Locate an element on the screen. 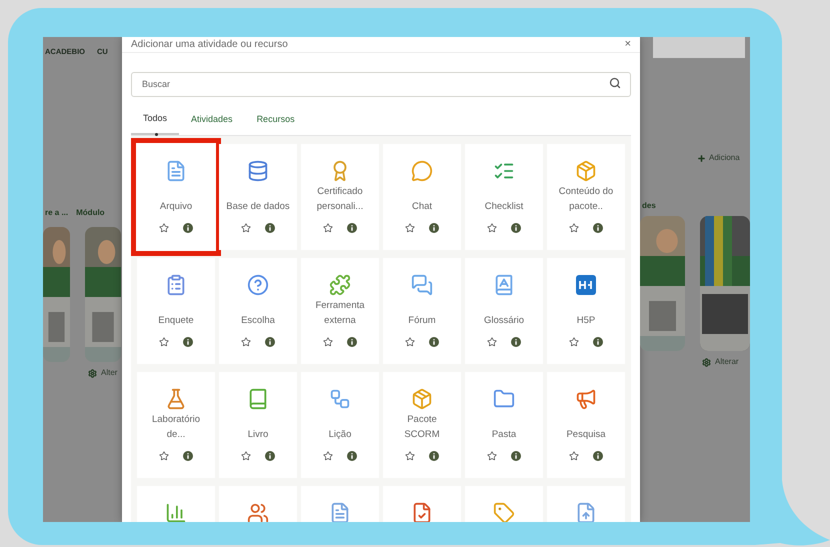 This screenshot has width=830, height=547. activity-tile: Base de dados is located at coordinates (258, 197).